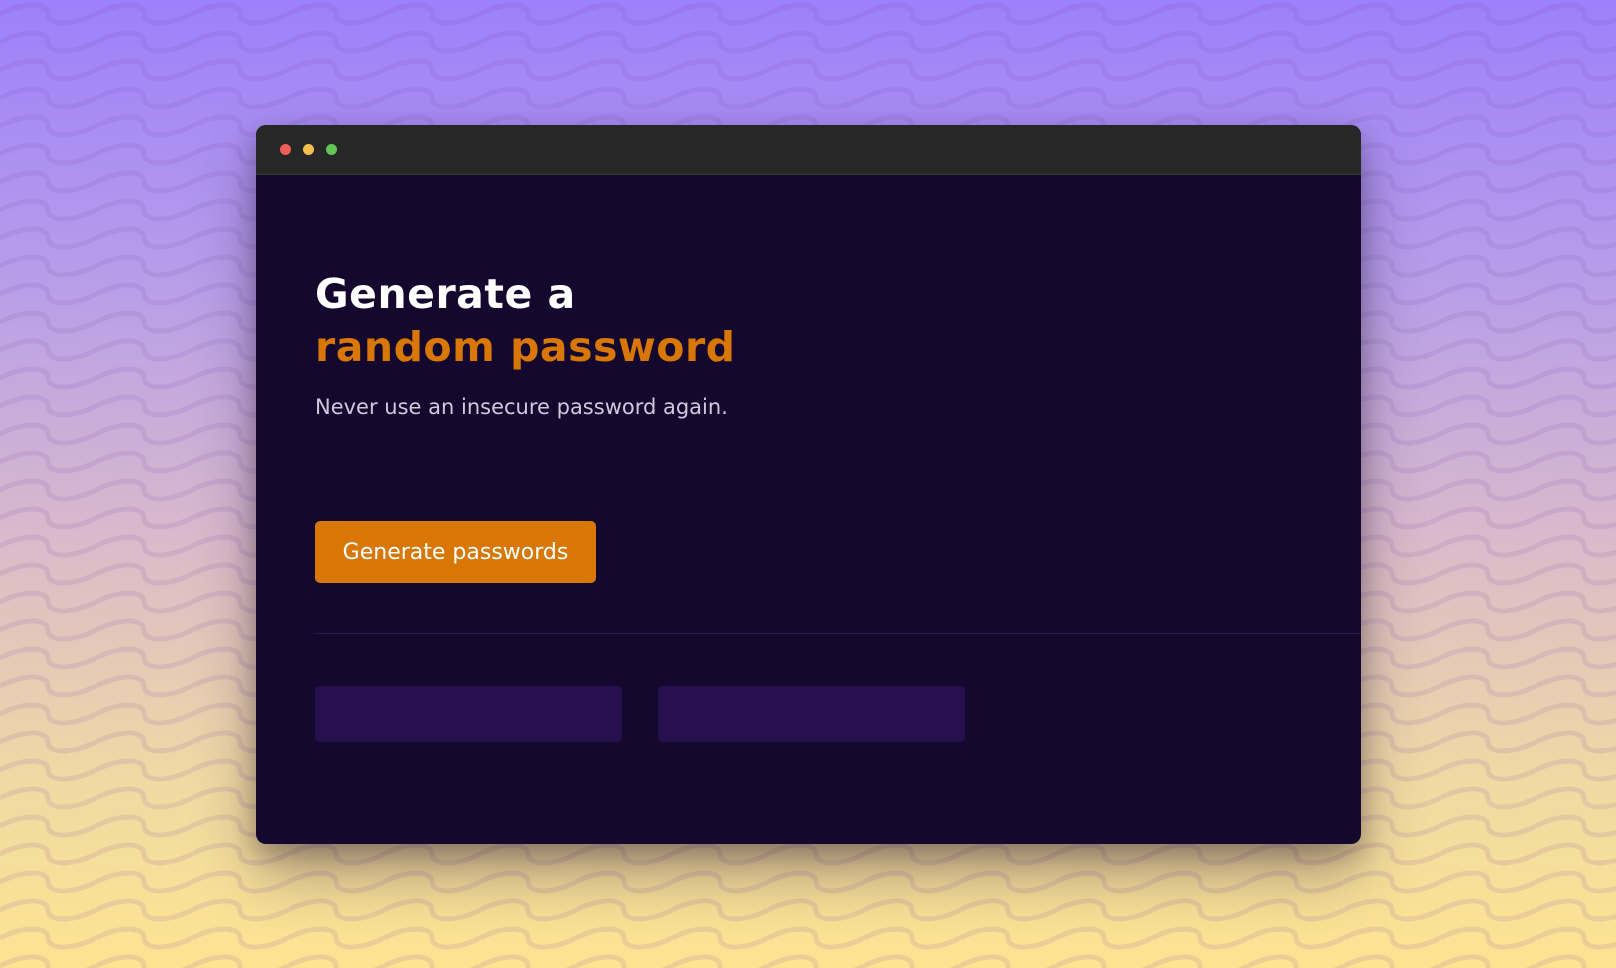 Image resolution: width=1616 pixels, height=968 pixels. Describe the element at coordinates (525, 321) in the screenshot. I see `page-title: Generate a random password` at that location.